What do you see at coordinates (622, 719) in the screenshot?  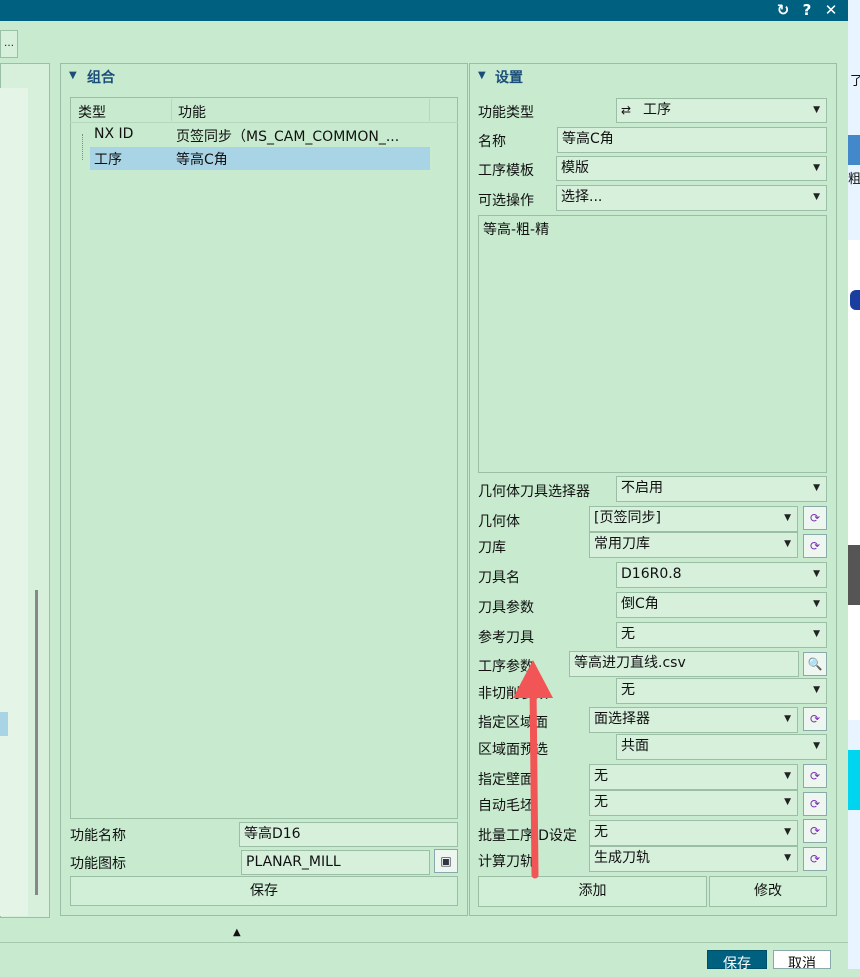 I see `area-value: 面选择器` at bounding box center [622, 719].